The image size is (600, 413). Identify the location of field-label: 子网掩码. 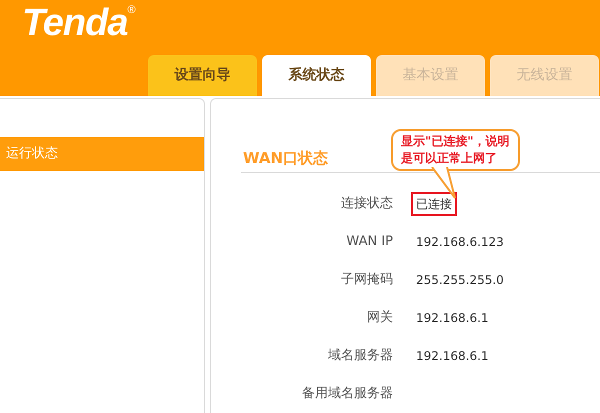
(367, 280).